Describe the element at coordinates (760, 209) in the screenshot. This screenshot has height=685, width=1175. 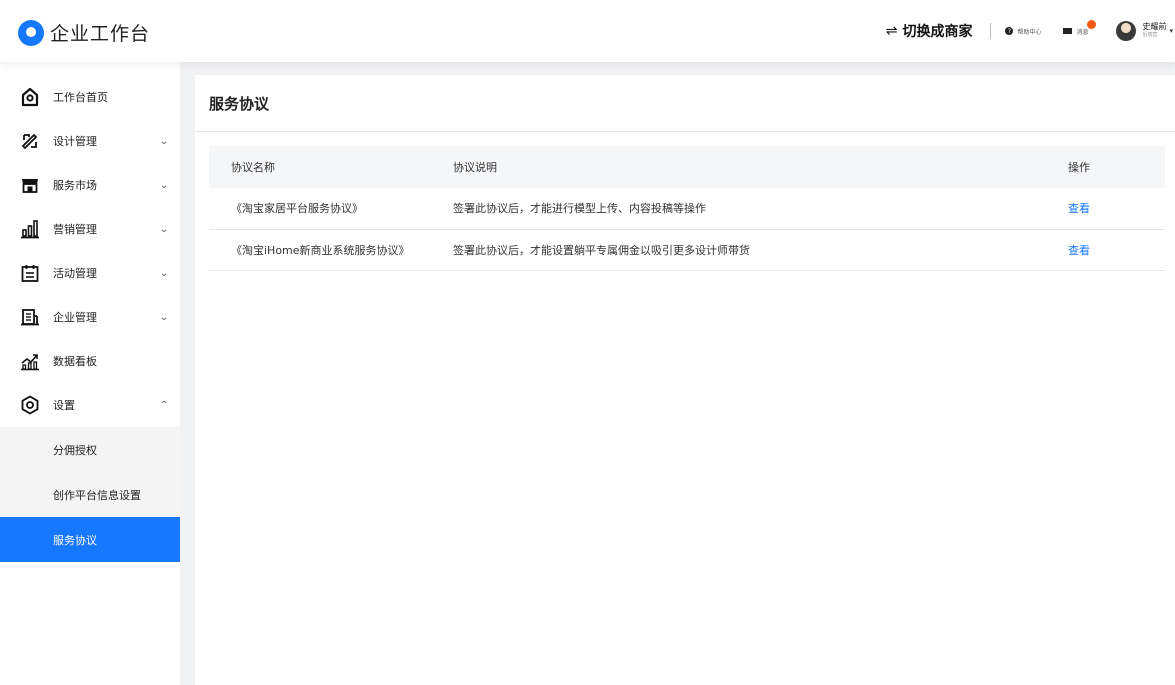
I see `agreement-desc: 签署此协议后，才能进行模型上传、内容投稿等操作` at that location.